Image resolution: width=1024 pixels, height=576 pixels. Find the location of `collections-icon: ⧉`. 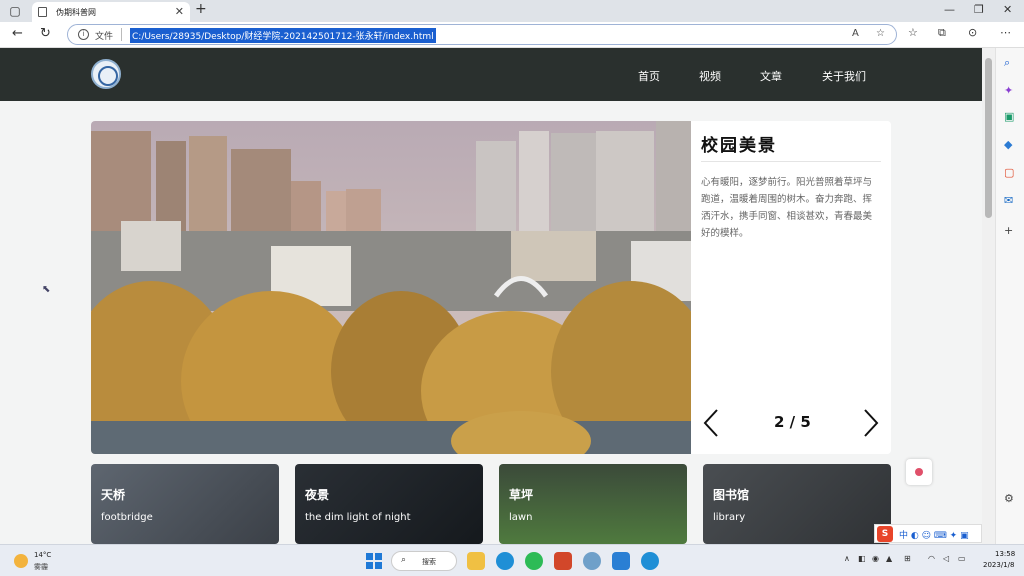

collections-icon: ⧉ is located at coordinates (942, 33).